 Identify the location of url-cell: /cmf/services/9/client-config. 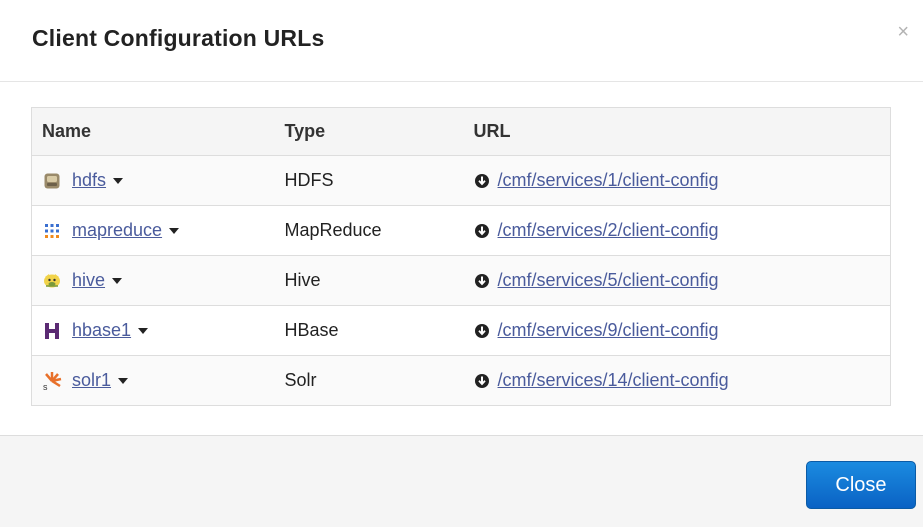
(677, 330).